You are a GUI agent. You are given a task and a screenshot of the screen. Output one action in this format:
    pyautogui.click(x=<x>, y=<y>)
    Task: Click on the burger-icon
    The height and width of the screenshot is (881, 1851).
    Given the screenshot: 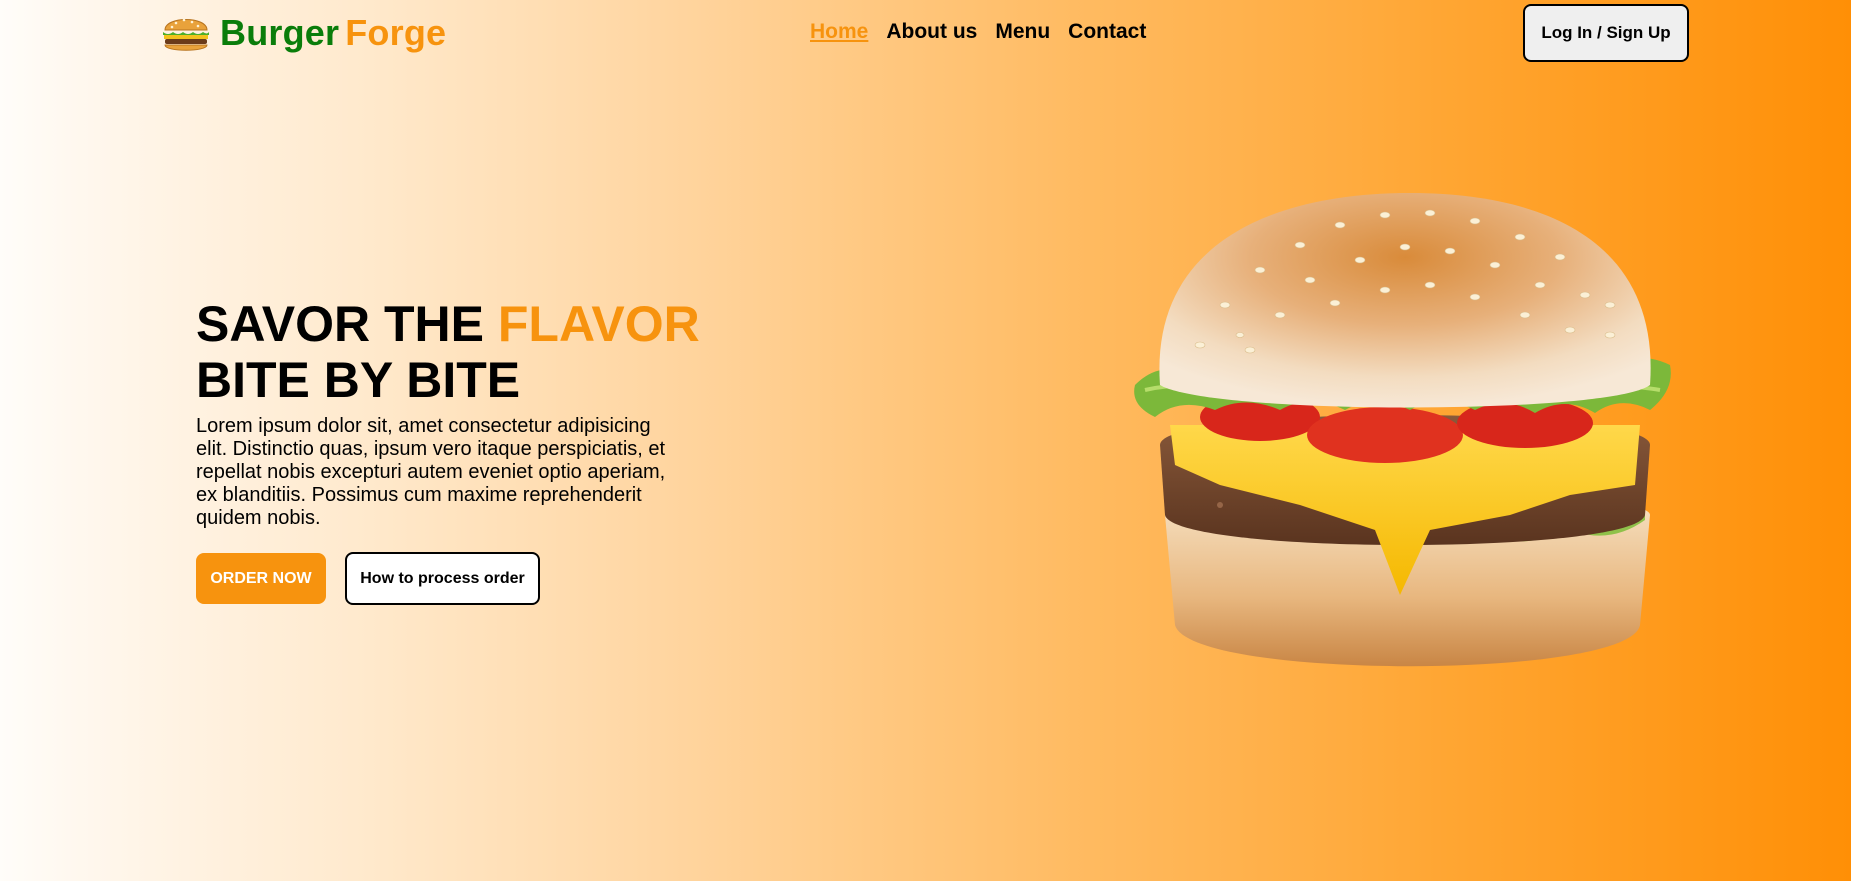 What is the action you would take?
    pyautogui.click(x=186, y=34)
    